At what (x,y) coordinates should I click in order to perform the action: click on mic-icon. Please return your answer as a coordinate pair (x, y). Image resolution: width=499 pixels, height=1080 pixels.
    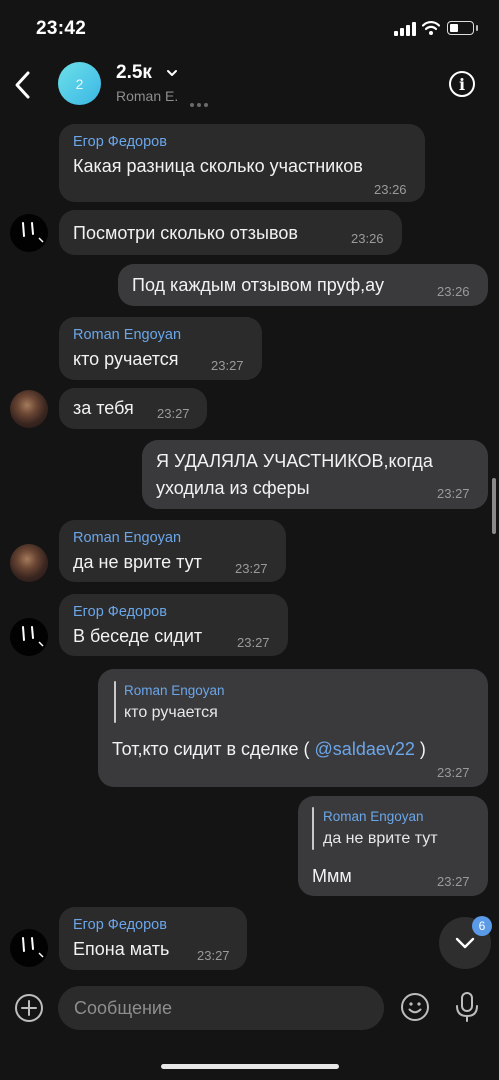
    Looking at the image, I should click on (467, 1007).